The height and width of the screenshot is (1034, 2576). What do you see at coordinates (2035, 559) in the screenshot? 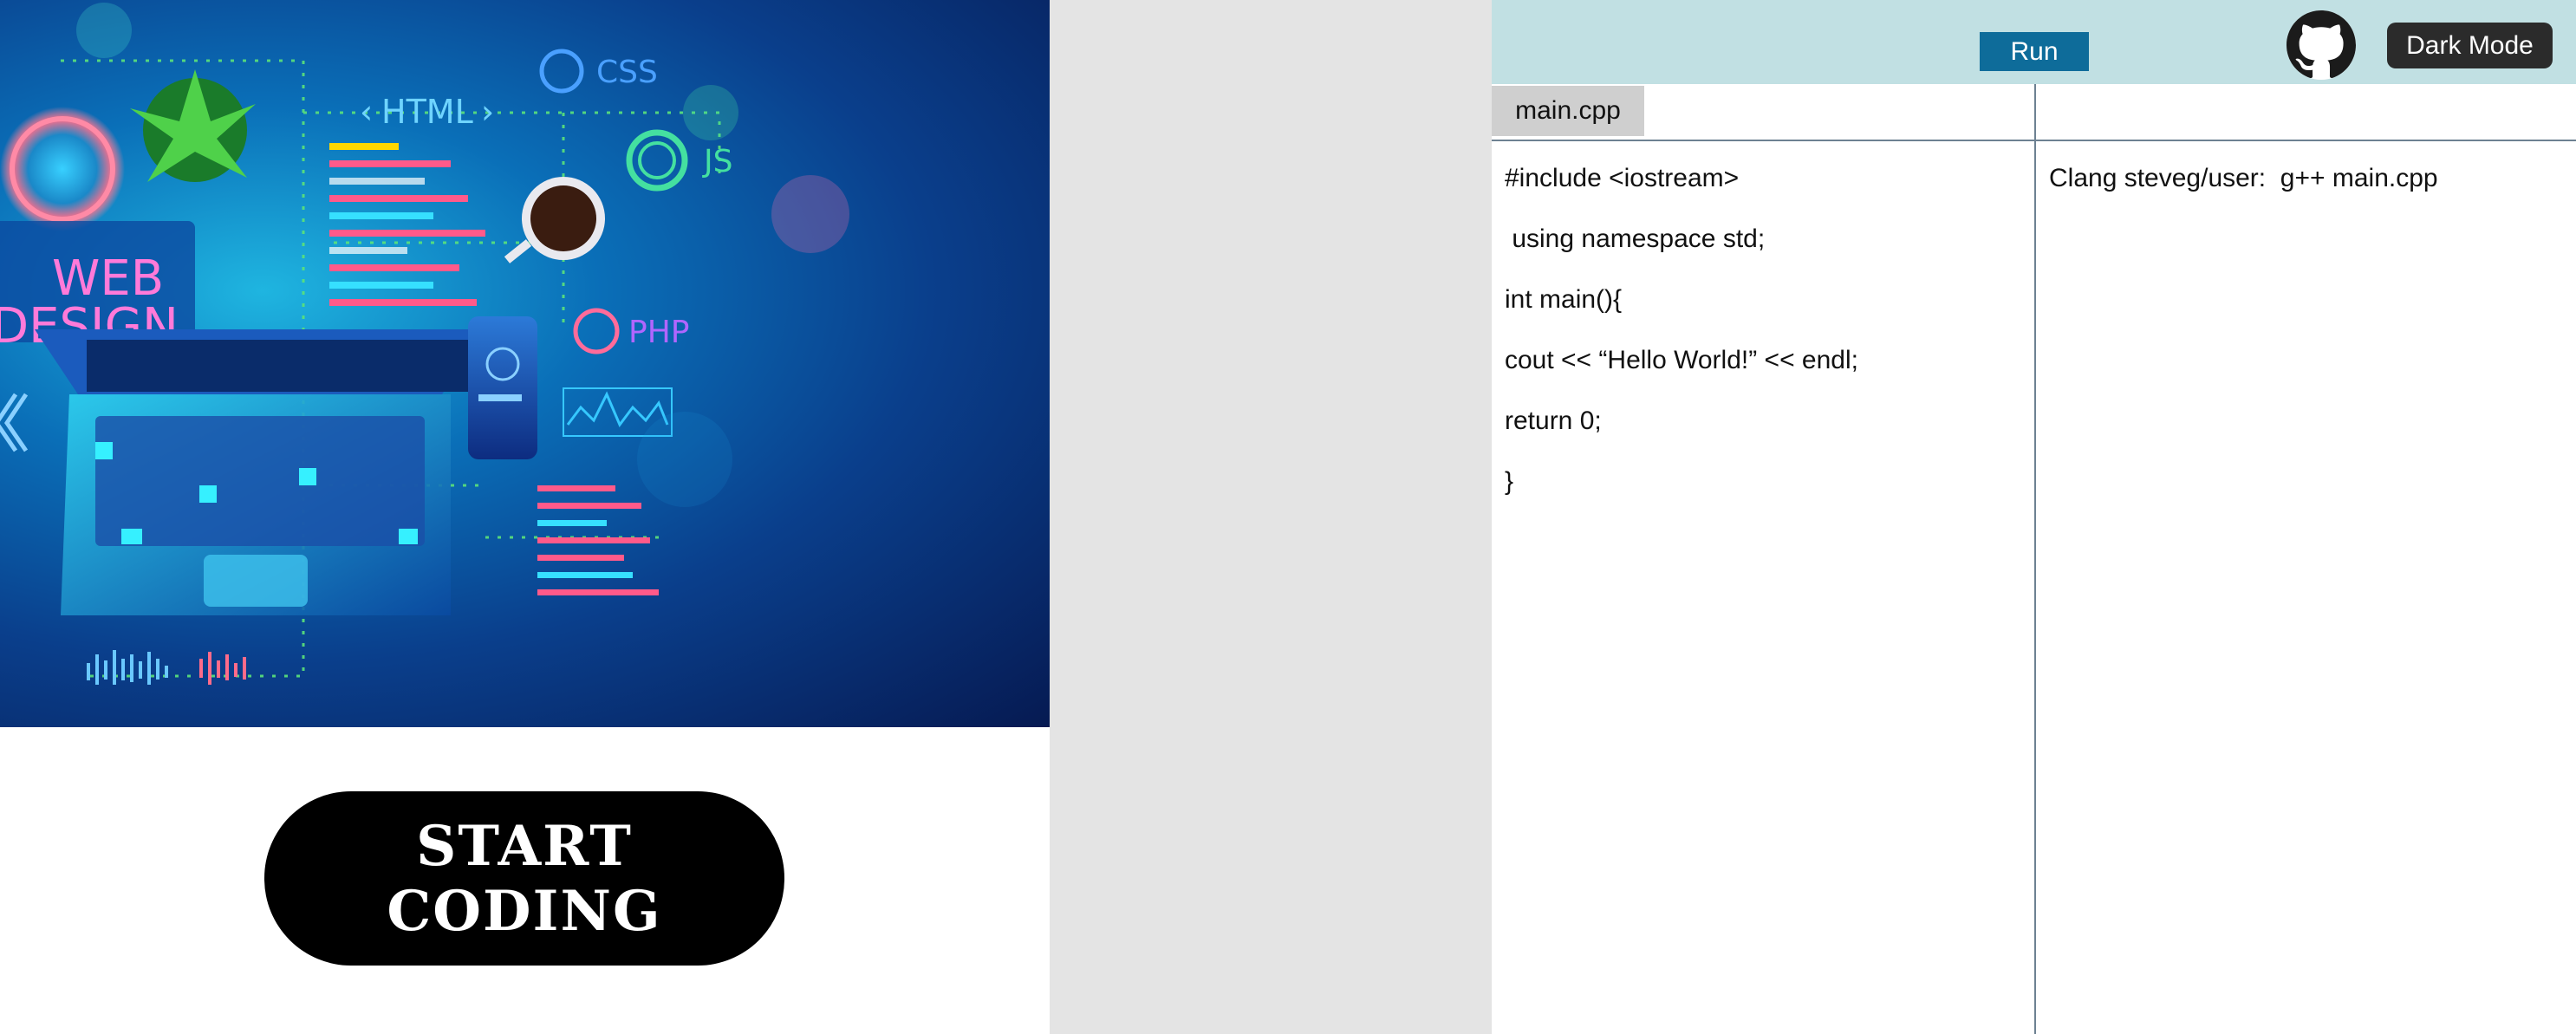
I see `pane-divider` at bounding box center [2035, 559].